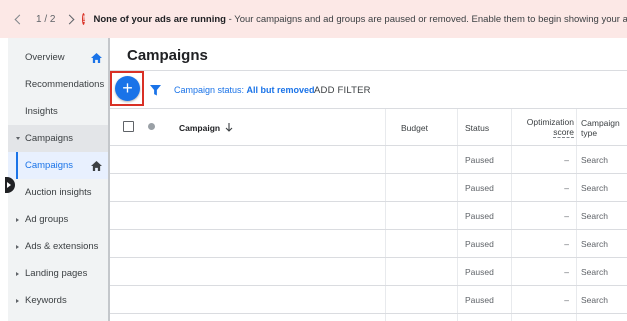 The image size is (627, 321). Describe the element at coordinates (62, 246) in the screenshot. I see `sidebar-item-label: Ads & extensions` at that location.